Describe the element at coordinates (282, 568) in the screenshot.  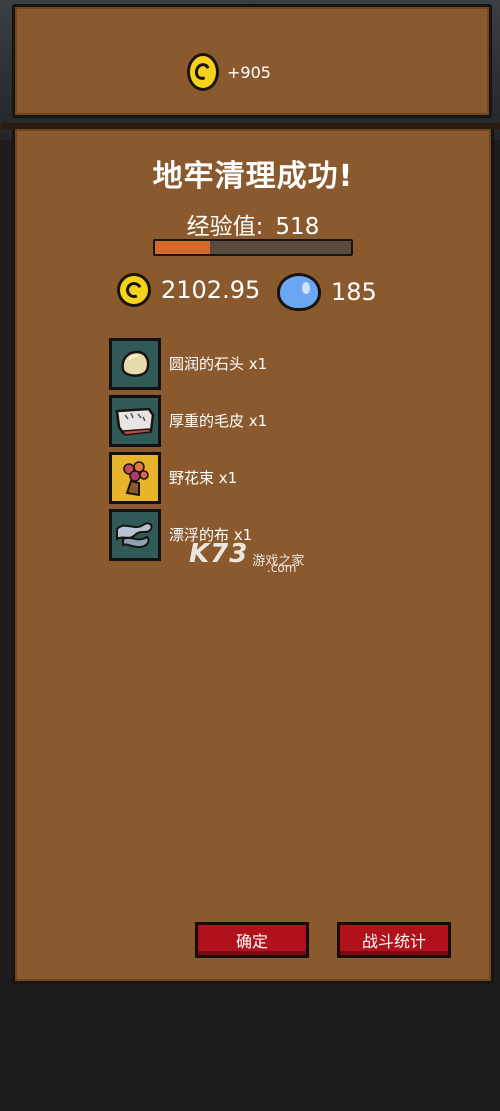
I see `watermark-domain: .com` at that location.